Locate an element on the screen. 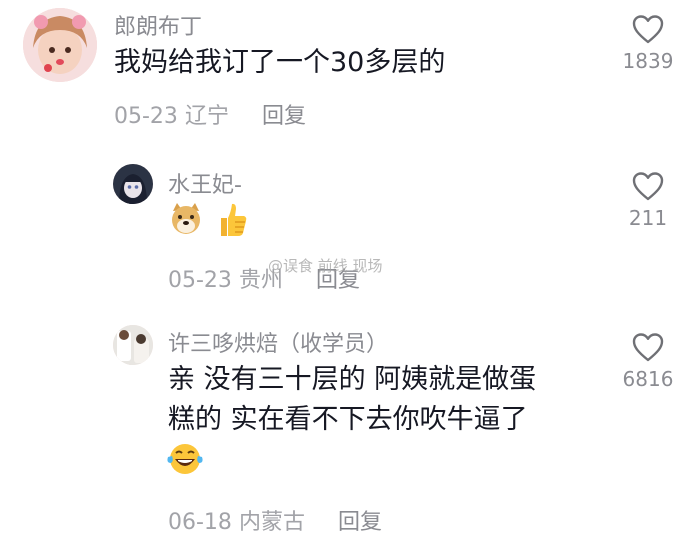  username: 水王妃- is located at coordinates (205, 183).